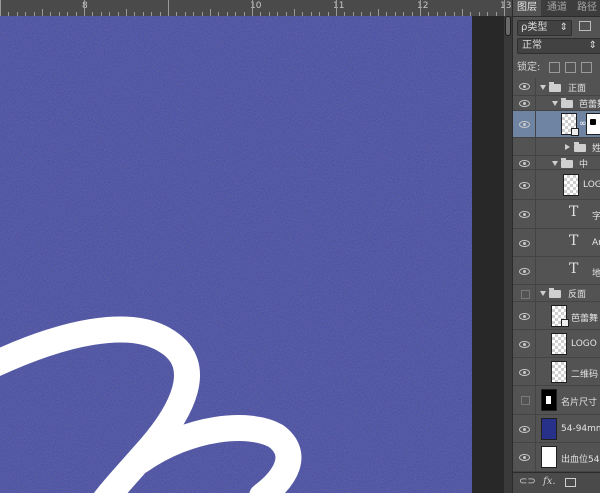 Image resolution: width=600 pixels, height=493 pixels. Describe the element at coordinates (556, 372) in the screenshot. I see `layer-row-qrcode: 二维码` at that location.